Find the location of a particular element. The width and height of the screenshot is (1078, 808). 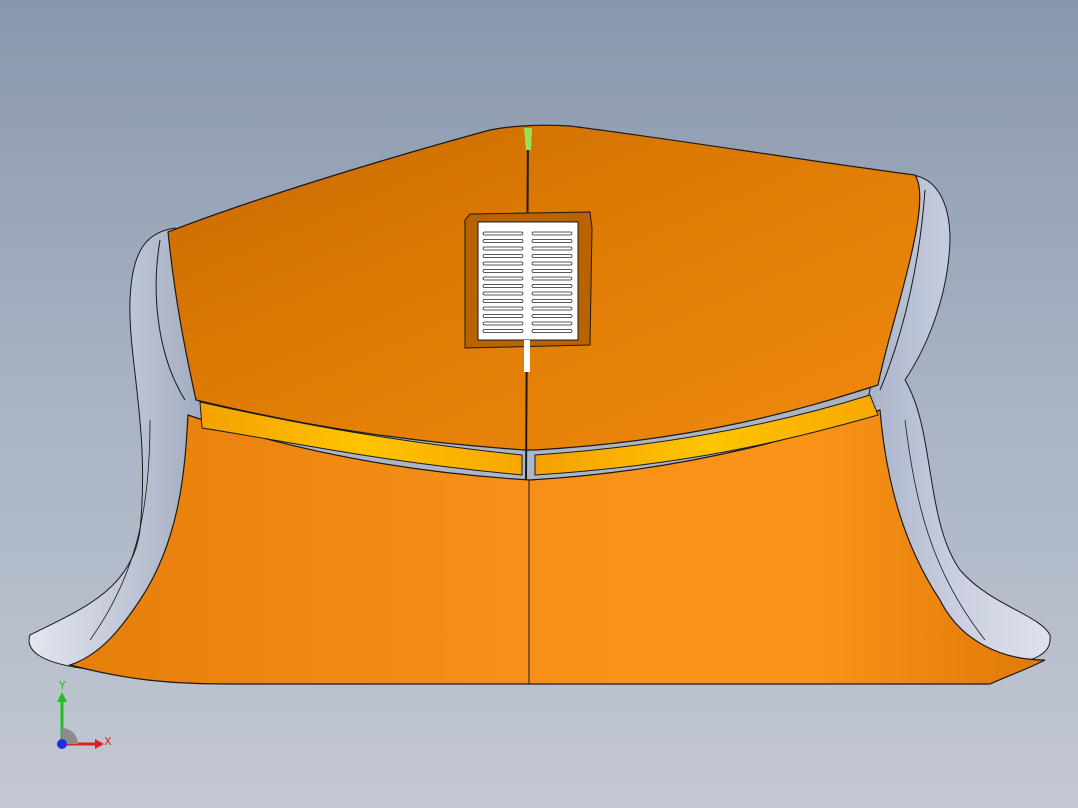

coordinate-triad: Y X is located at coordinates (85, 720).